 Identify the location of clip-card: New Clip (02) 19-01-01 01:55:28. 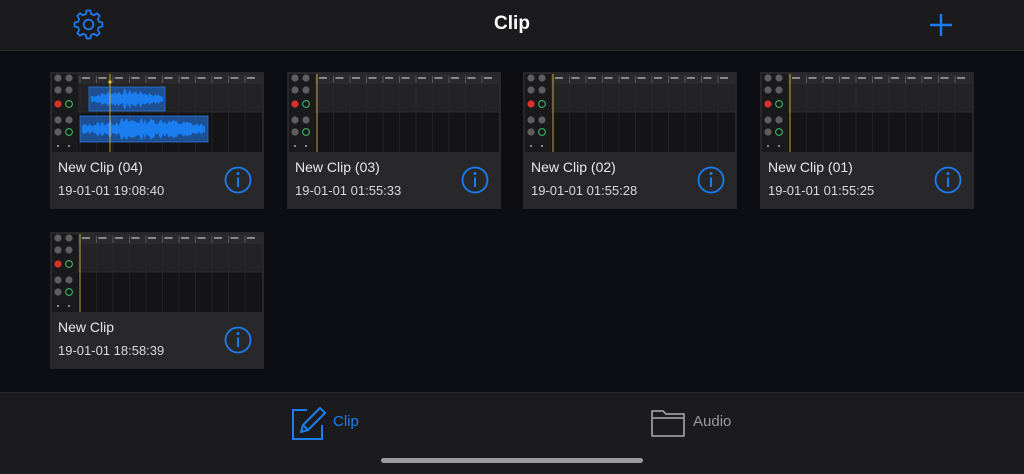
(630, 140).